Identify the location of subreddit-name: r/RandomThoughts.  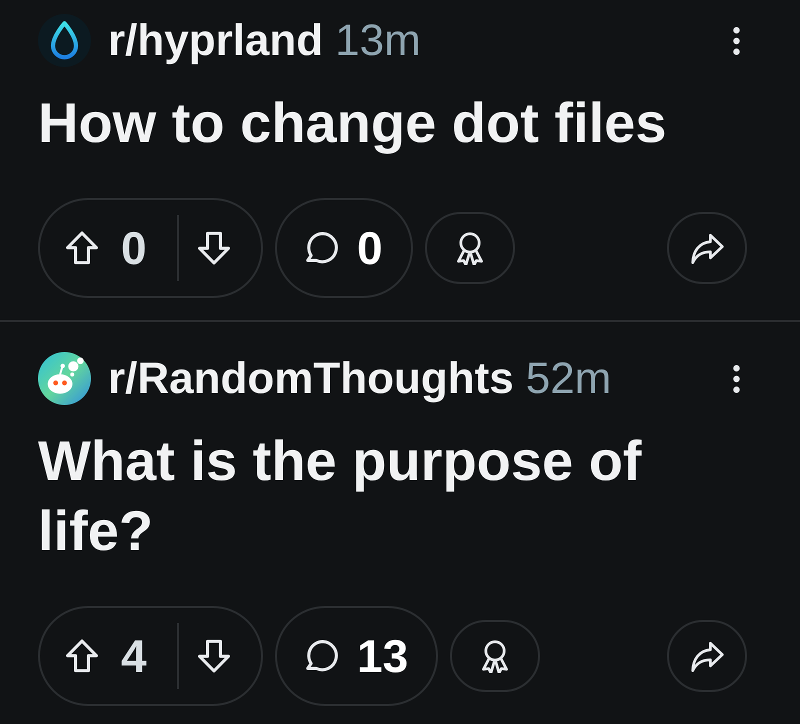
(311, 379).